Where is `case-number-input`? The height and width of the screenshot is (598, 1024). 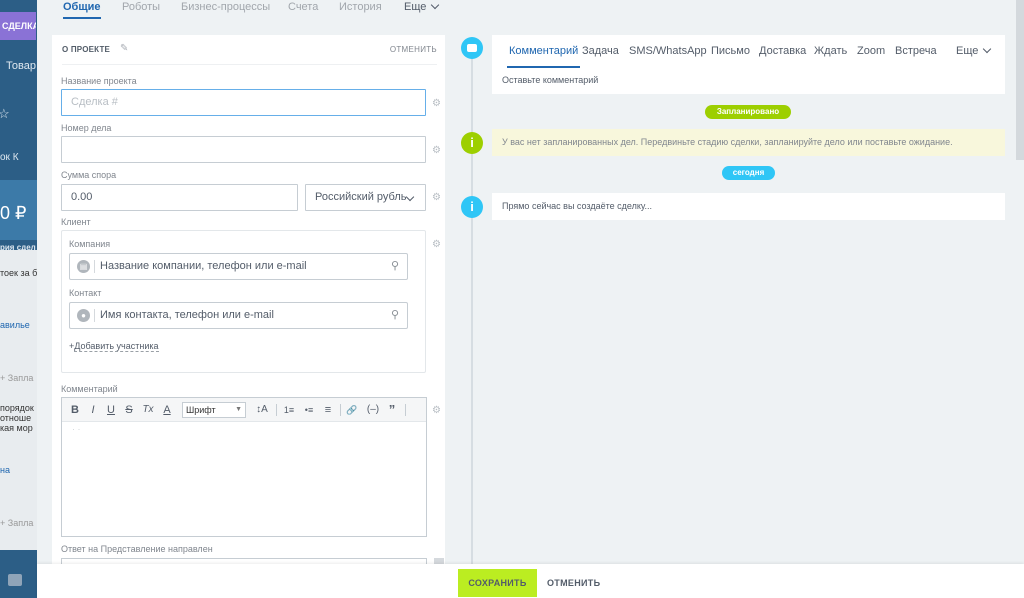
case-number-input is located at coordinates (243, 149).